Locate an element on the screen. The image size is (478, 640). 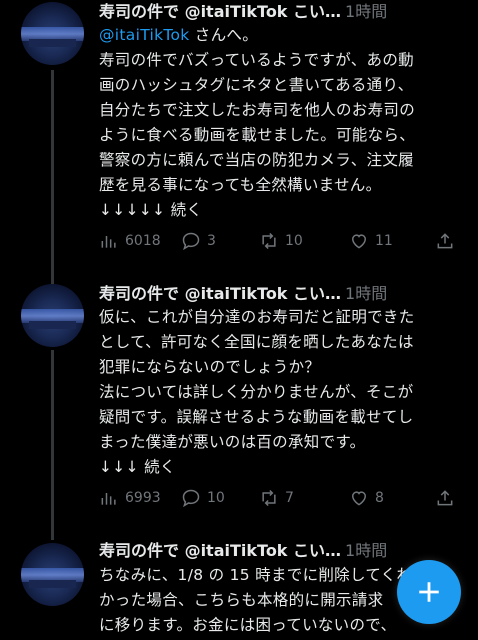
avatar is located at coordinates (52, 574).